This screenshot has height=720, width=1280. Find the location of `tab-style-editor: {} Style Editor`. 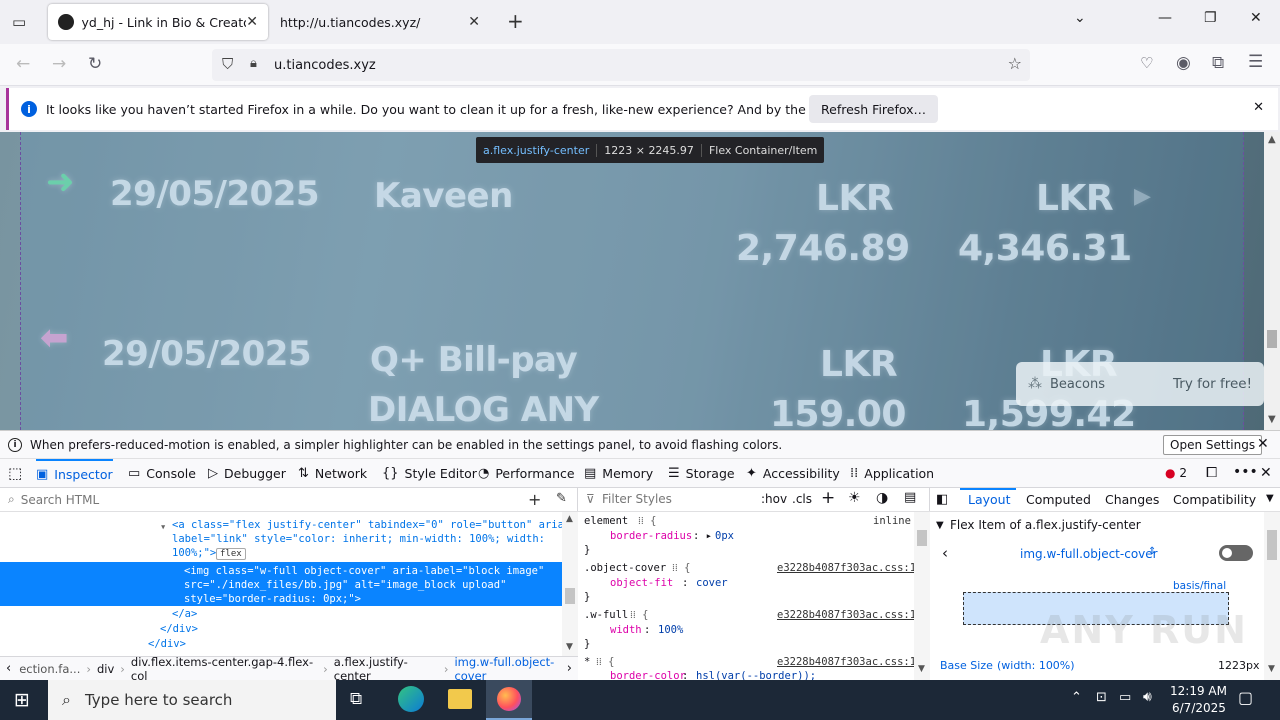

tab-style-editor: {} Style Editor is located at coordinates (429, 473).